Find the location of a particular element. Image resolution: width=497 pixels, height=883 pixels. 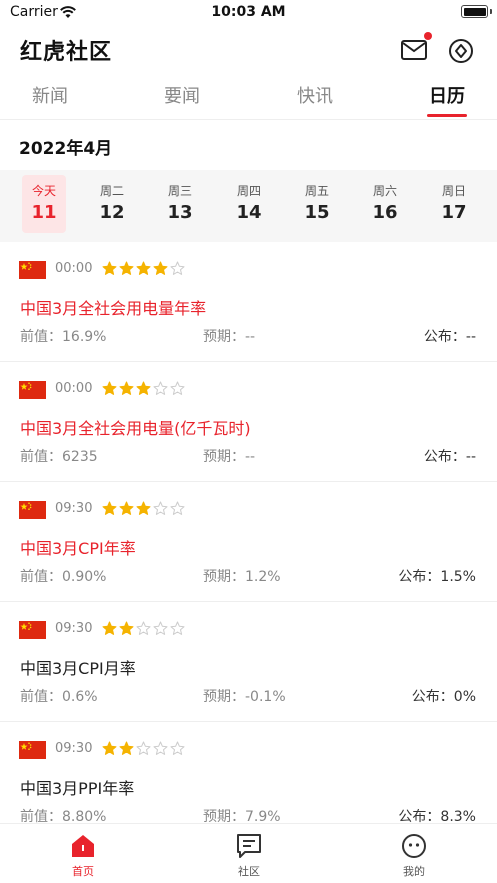

day-name: 周六 is located at coordinates (384, 191).